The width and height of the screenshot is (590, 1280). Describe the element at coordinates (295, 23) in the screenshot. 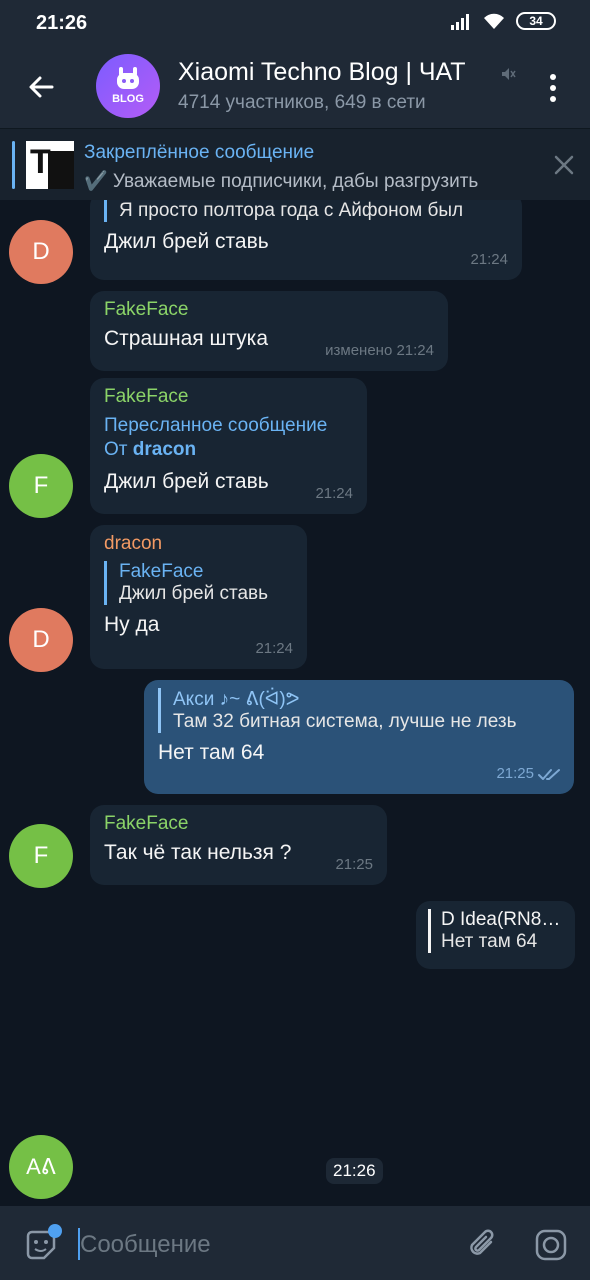

I see `status-bar: 21:26 34` at that location.